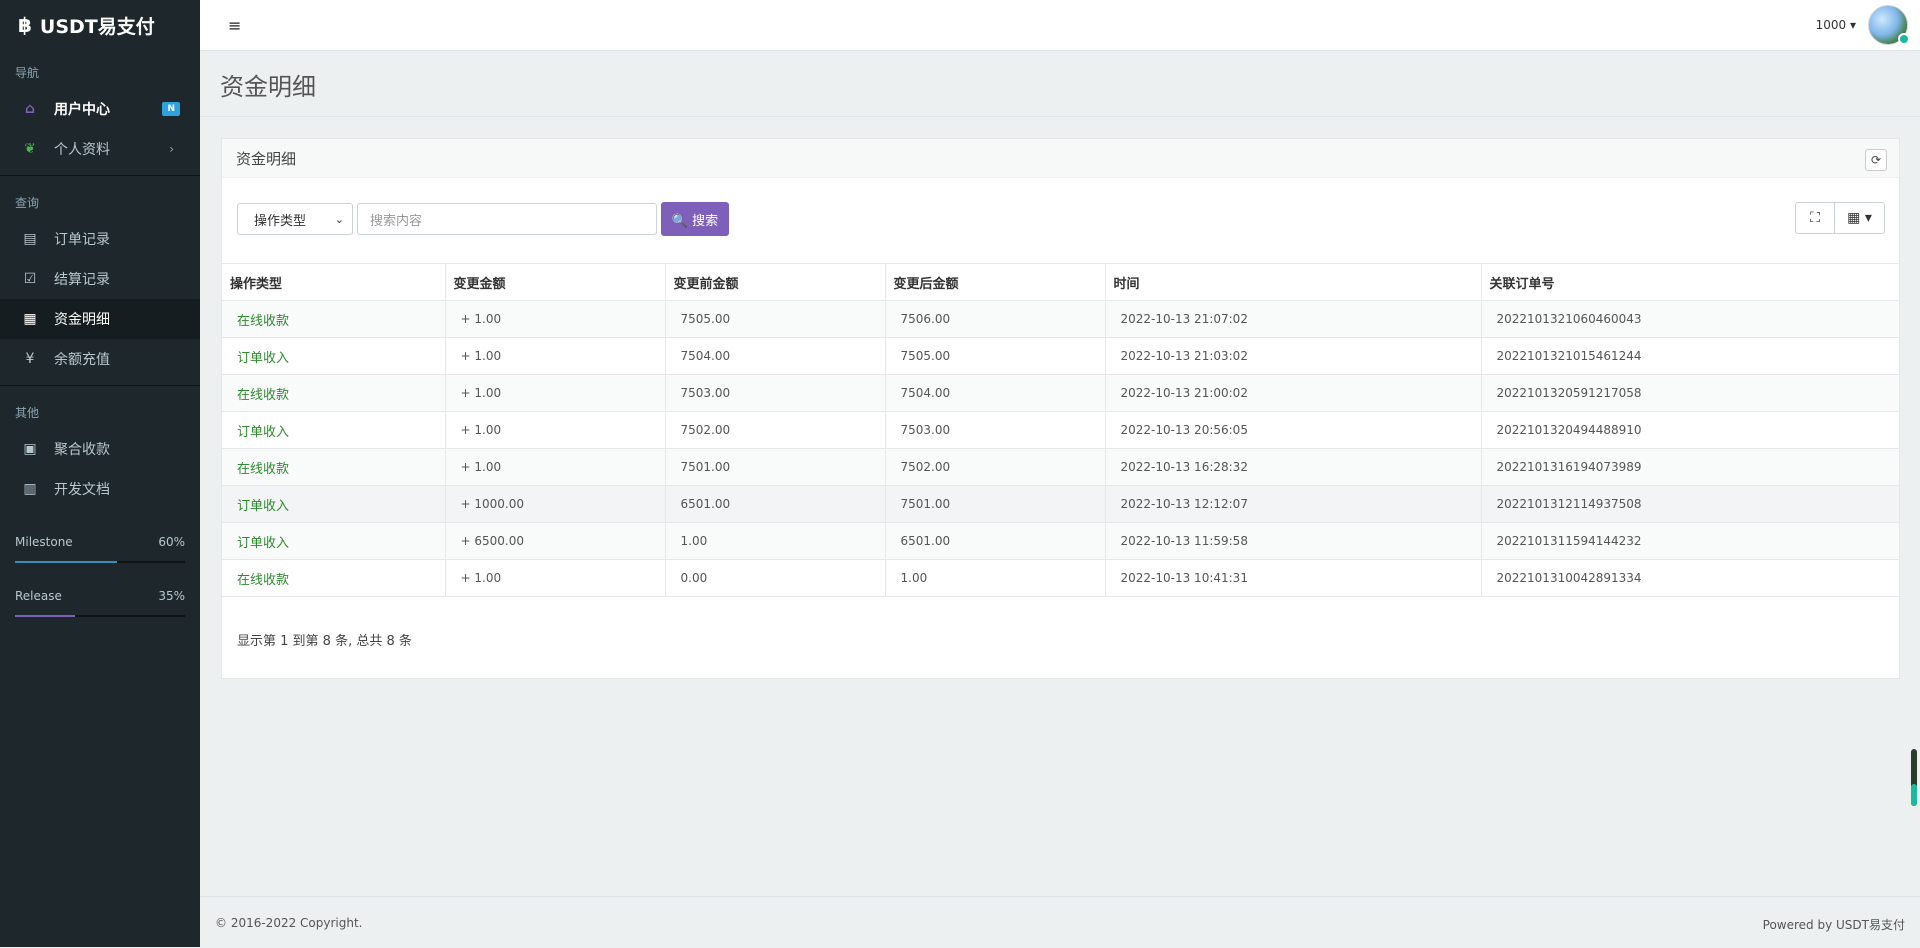 Image resolution: width=1920 pixels, height=948 pixels. What do you see at coordinates (82, 490) in the screenshot?
I see `sidebar-item-label: 开发文档` at bounding box center [82, 490].